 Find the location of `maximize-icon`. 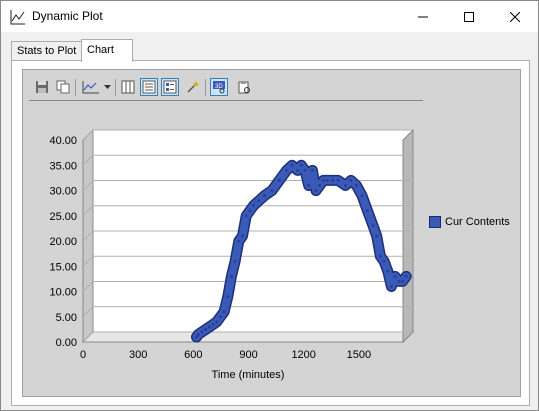

maximize-icon is located at coordinates (469, 16).